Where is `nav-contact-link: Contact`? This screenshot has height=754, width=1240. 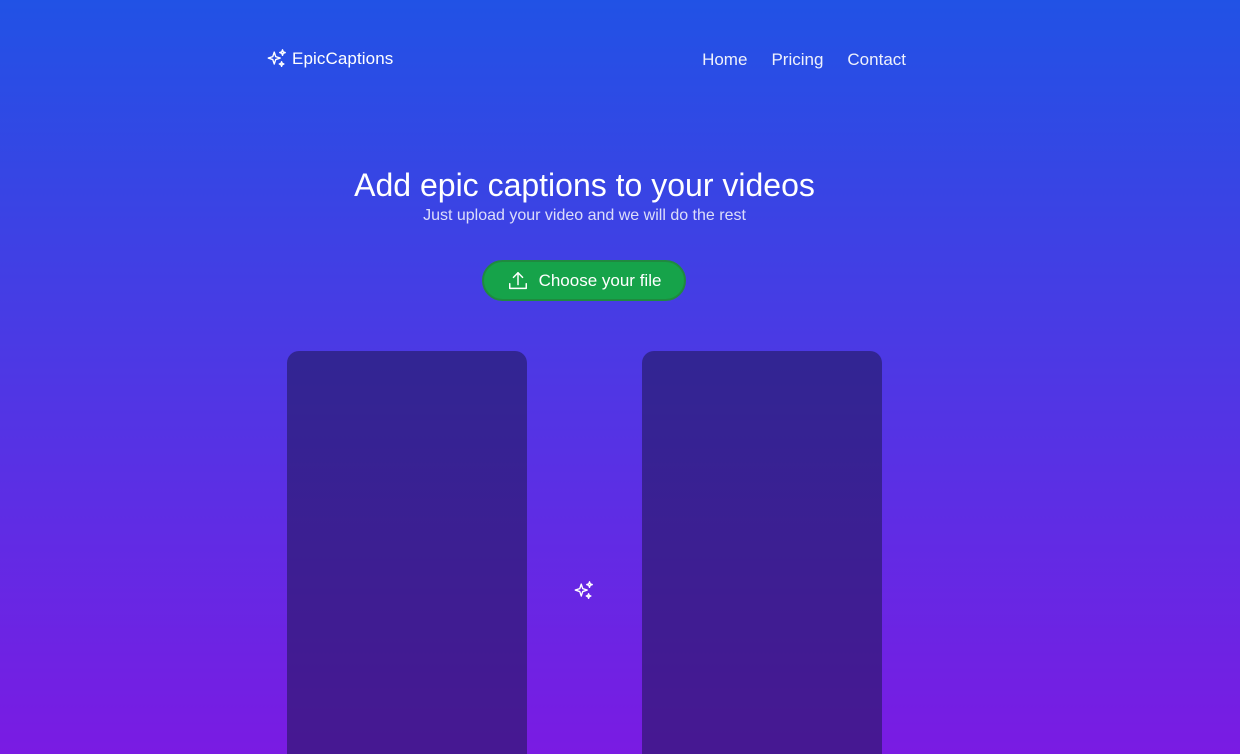 nav-contact-link: Contact is located at coordinates (876, 60).